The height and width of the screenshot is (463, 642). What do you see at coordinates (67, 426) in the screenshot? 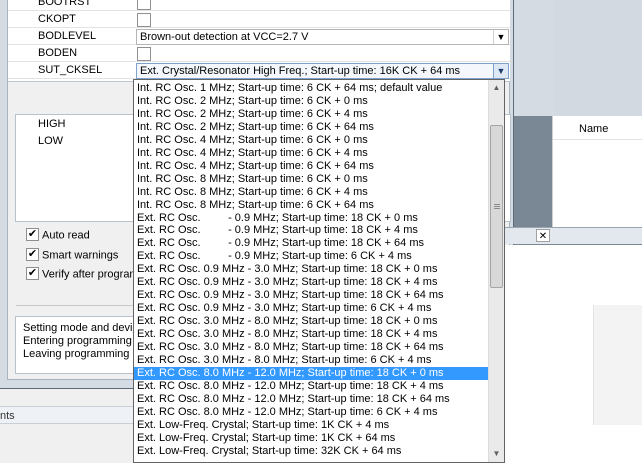
I see `bottom-area: nts` at bounding box center [67, 426].